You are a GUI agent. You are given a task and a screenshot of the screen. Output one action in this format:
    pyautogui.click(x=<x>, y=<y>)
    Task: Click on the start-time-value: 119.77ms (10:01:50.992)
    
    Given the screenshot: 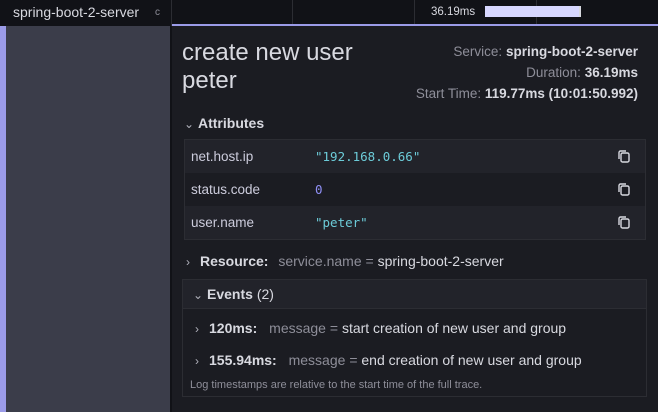 What is the action you would take?
    pyautogui.click(x=561, y=93)
    